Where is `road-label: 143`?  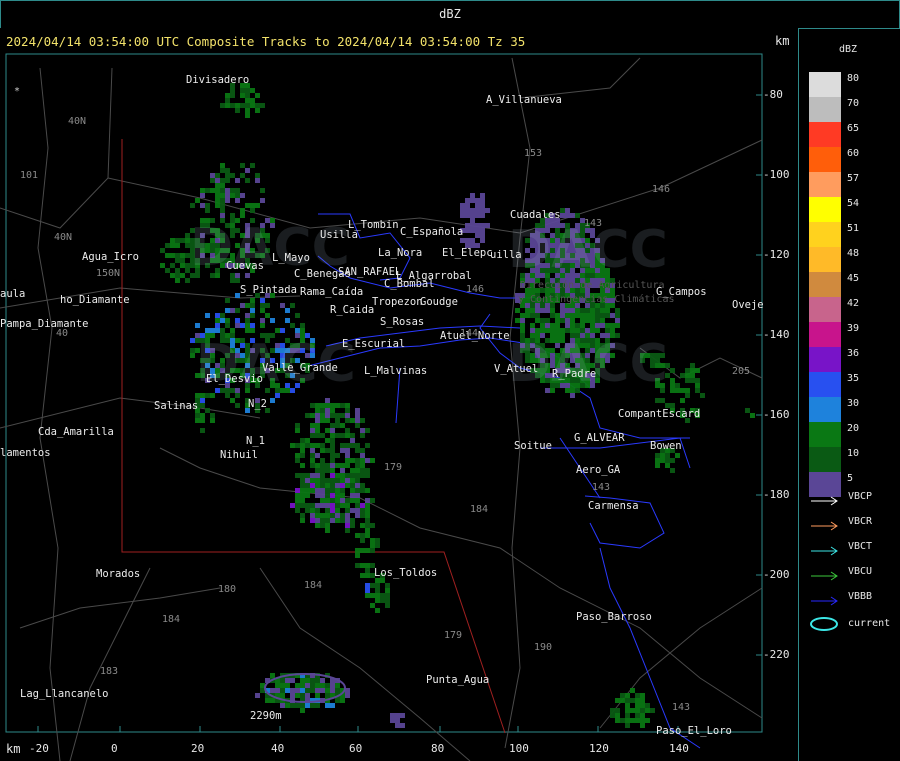 road-label: 143 is located at coordinates (593, 223).